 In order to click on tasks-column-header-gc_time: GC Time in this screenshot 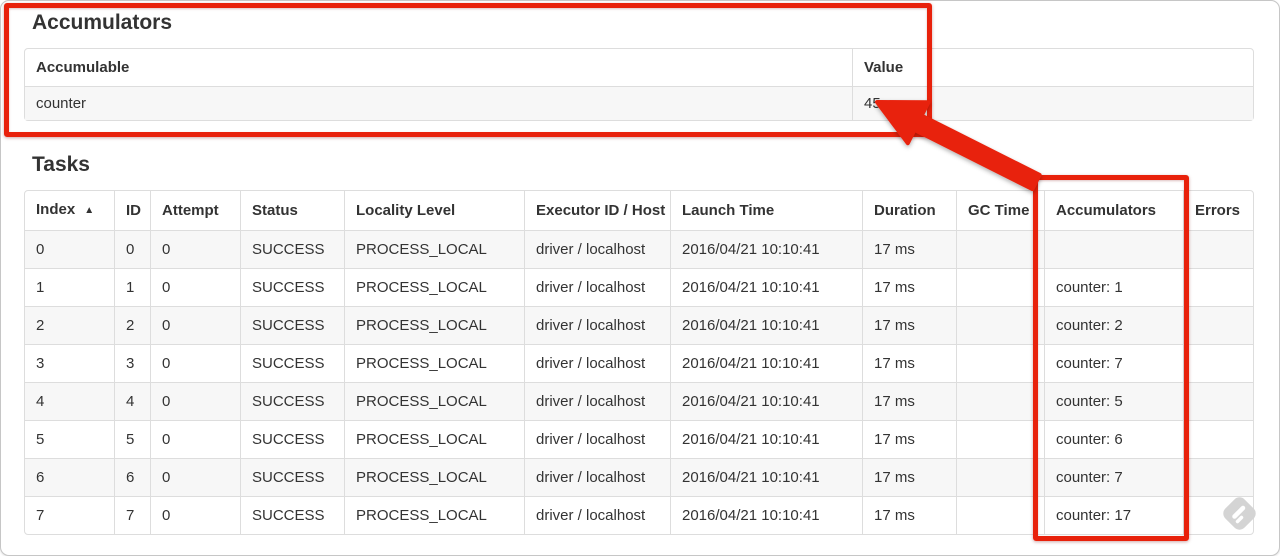, I will do `click(1000, 210)`.